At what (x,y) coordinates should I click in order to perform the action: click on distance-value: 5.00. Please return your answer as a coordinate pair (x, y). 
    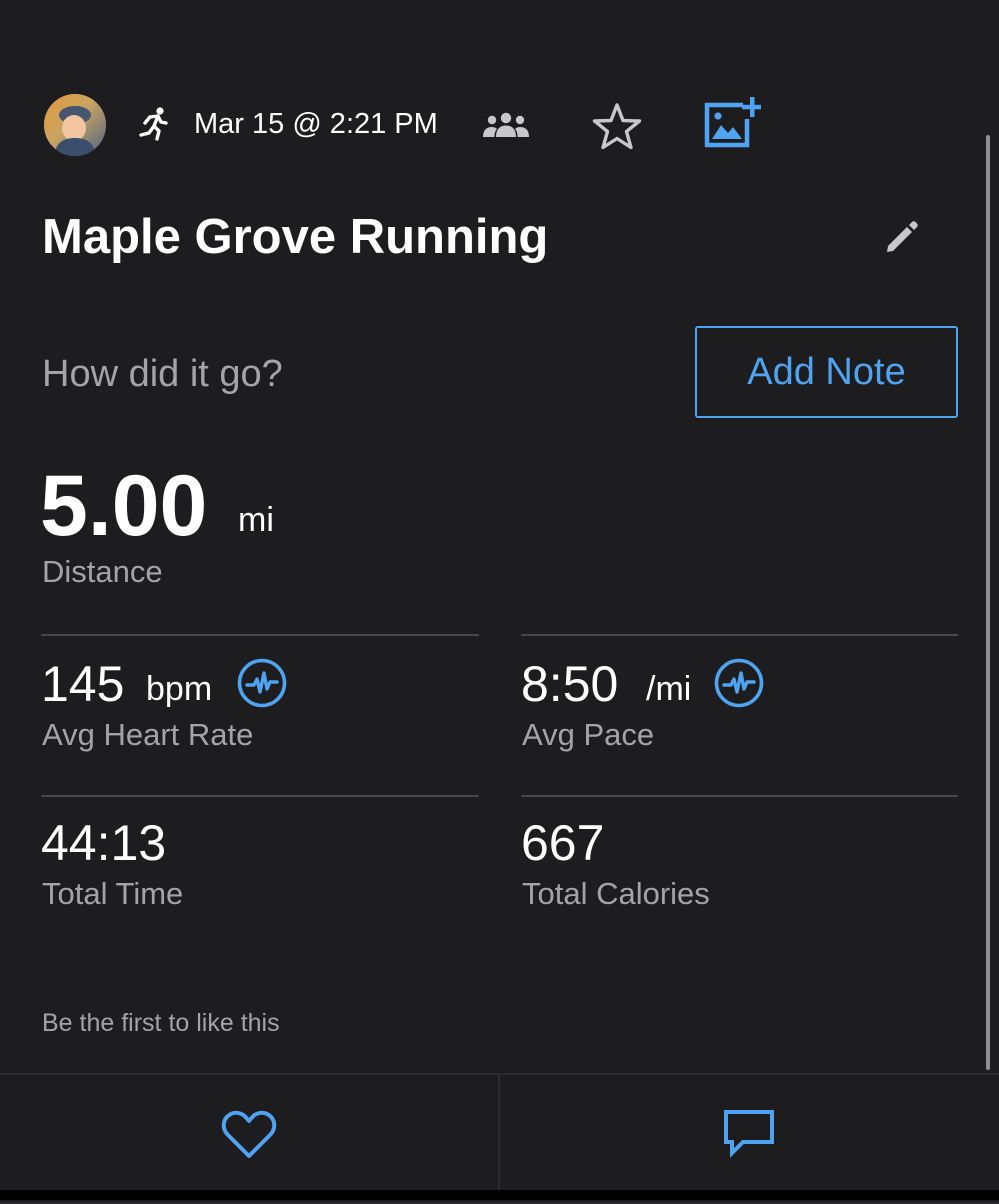
    Looking at the image, I should click on (124, 506).